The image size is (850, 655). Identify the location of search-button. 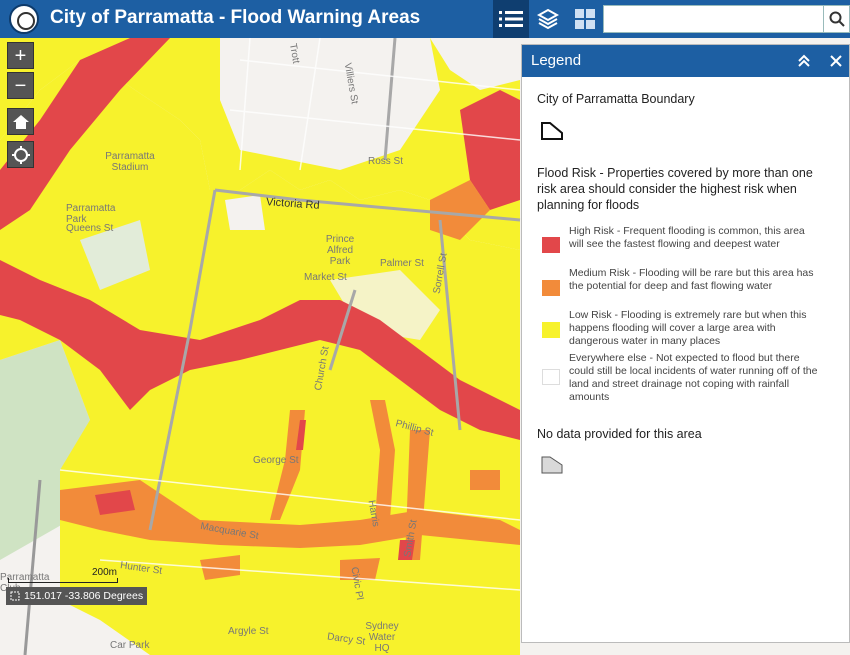
(837, 19).